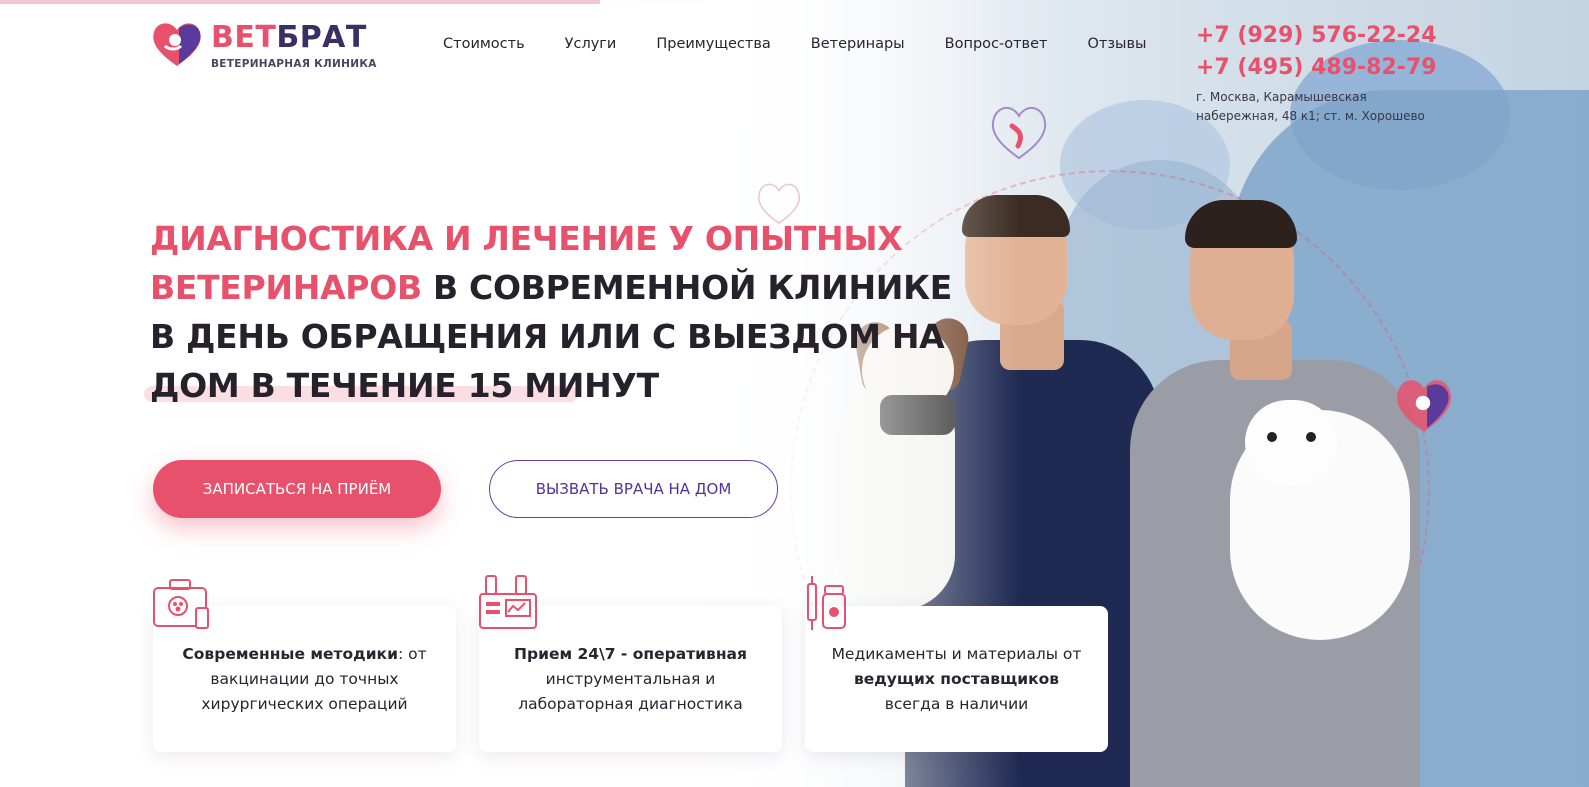 This screenshot has width=1589, height=787. I want to click on cat-head, so click(1291, 442).